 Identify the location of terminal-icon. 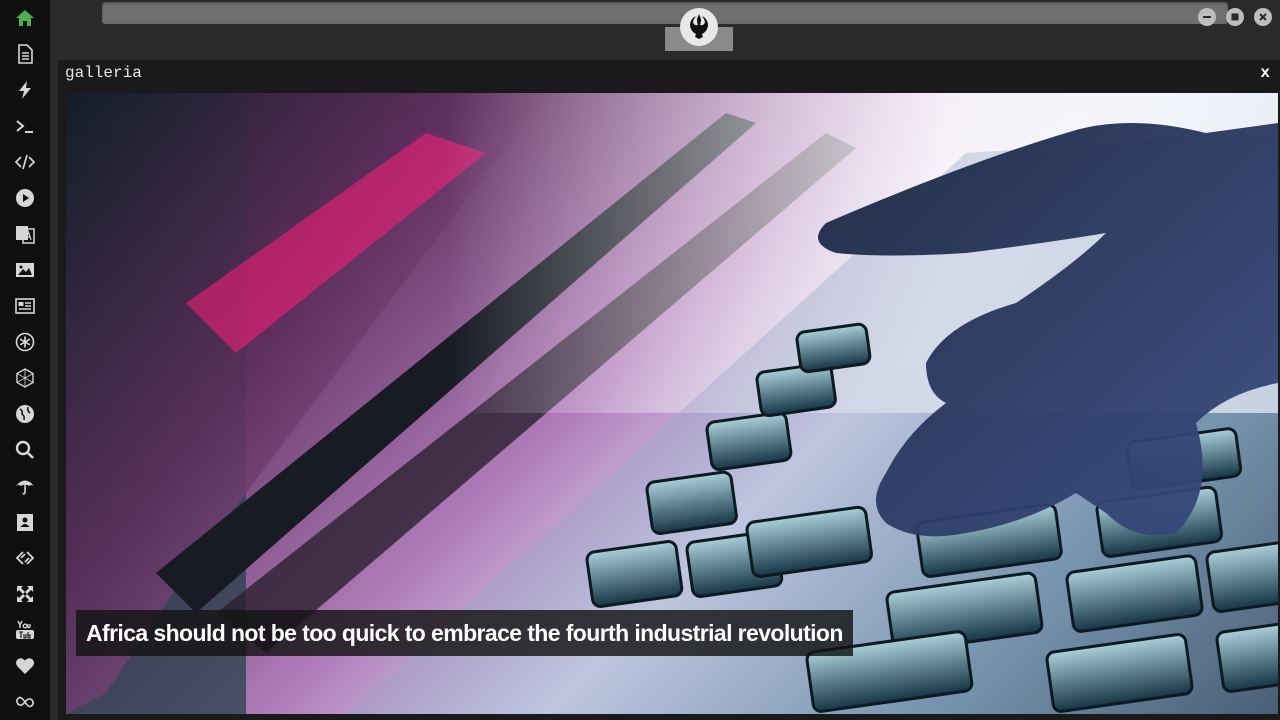
(25, 126).